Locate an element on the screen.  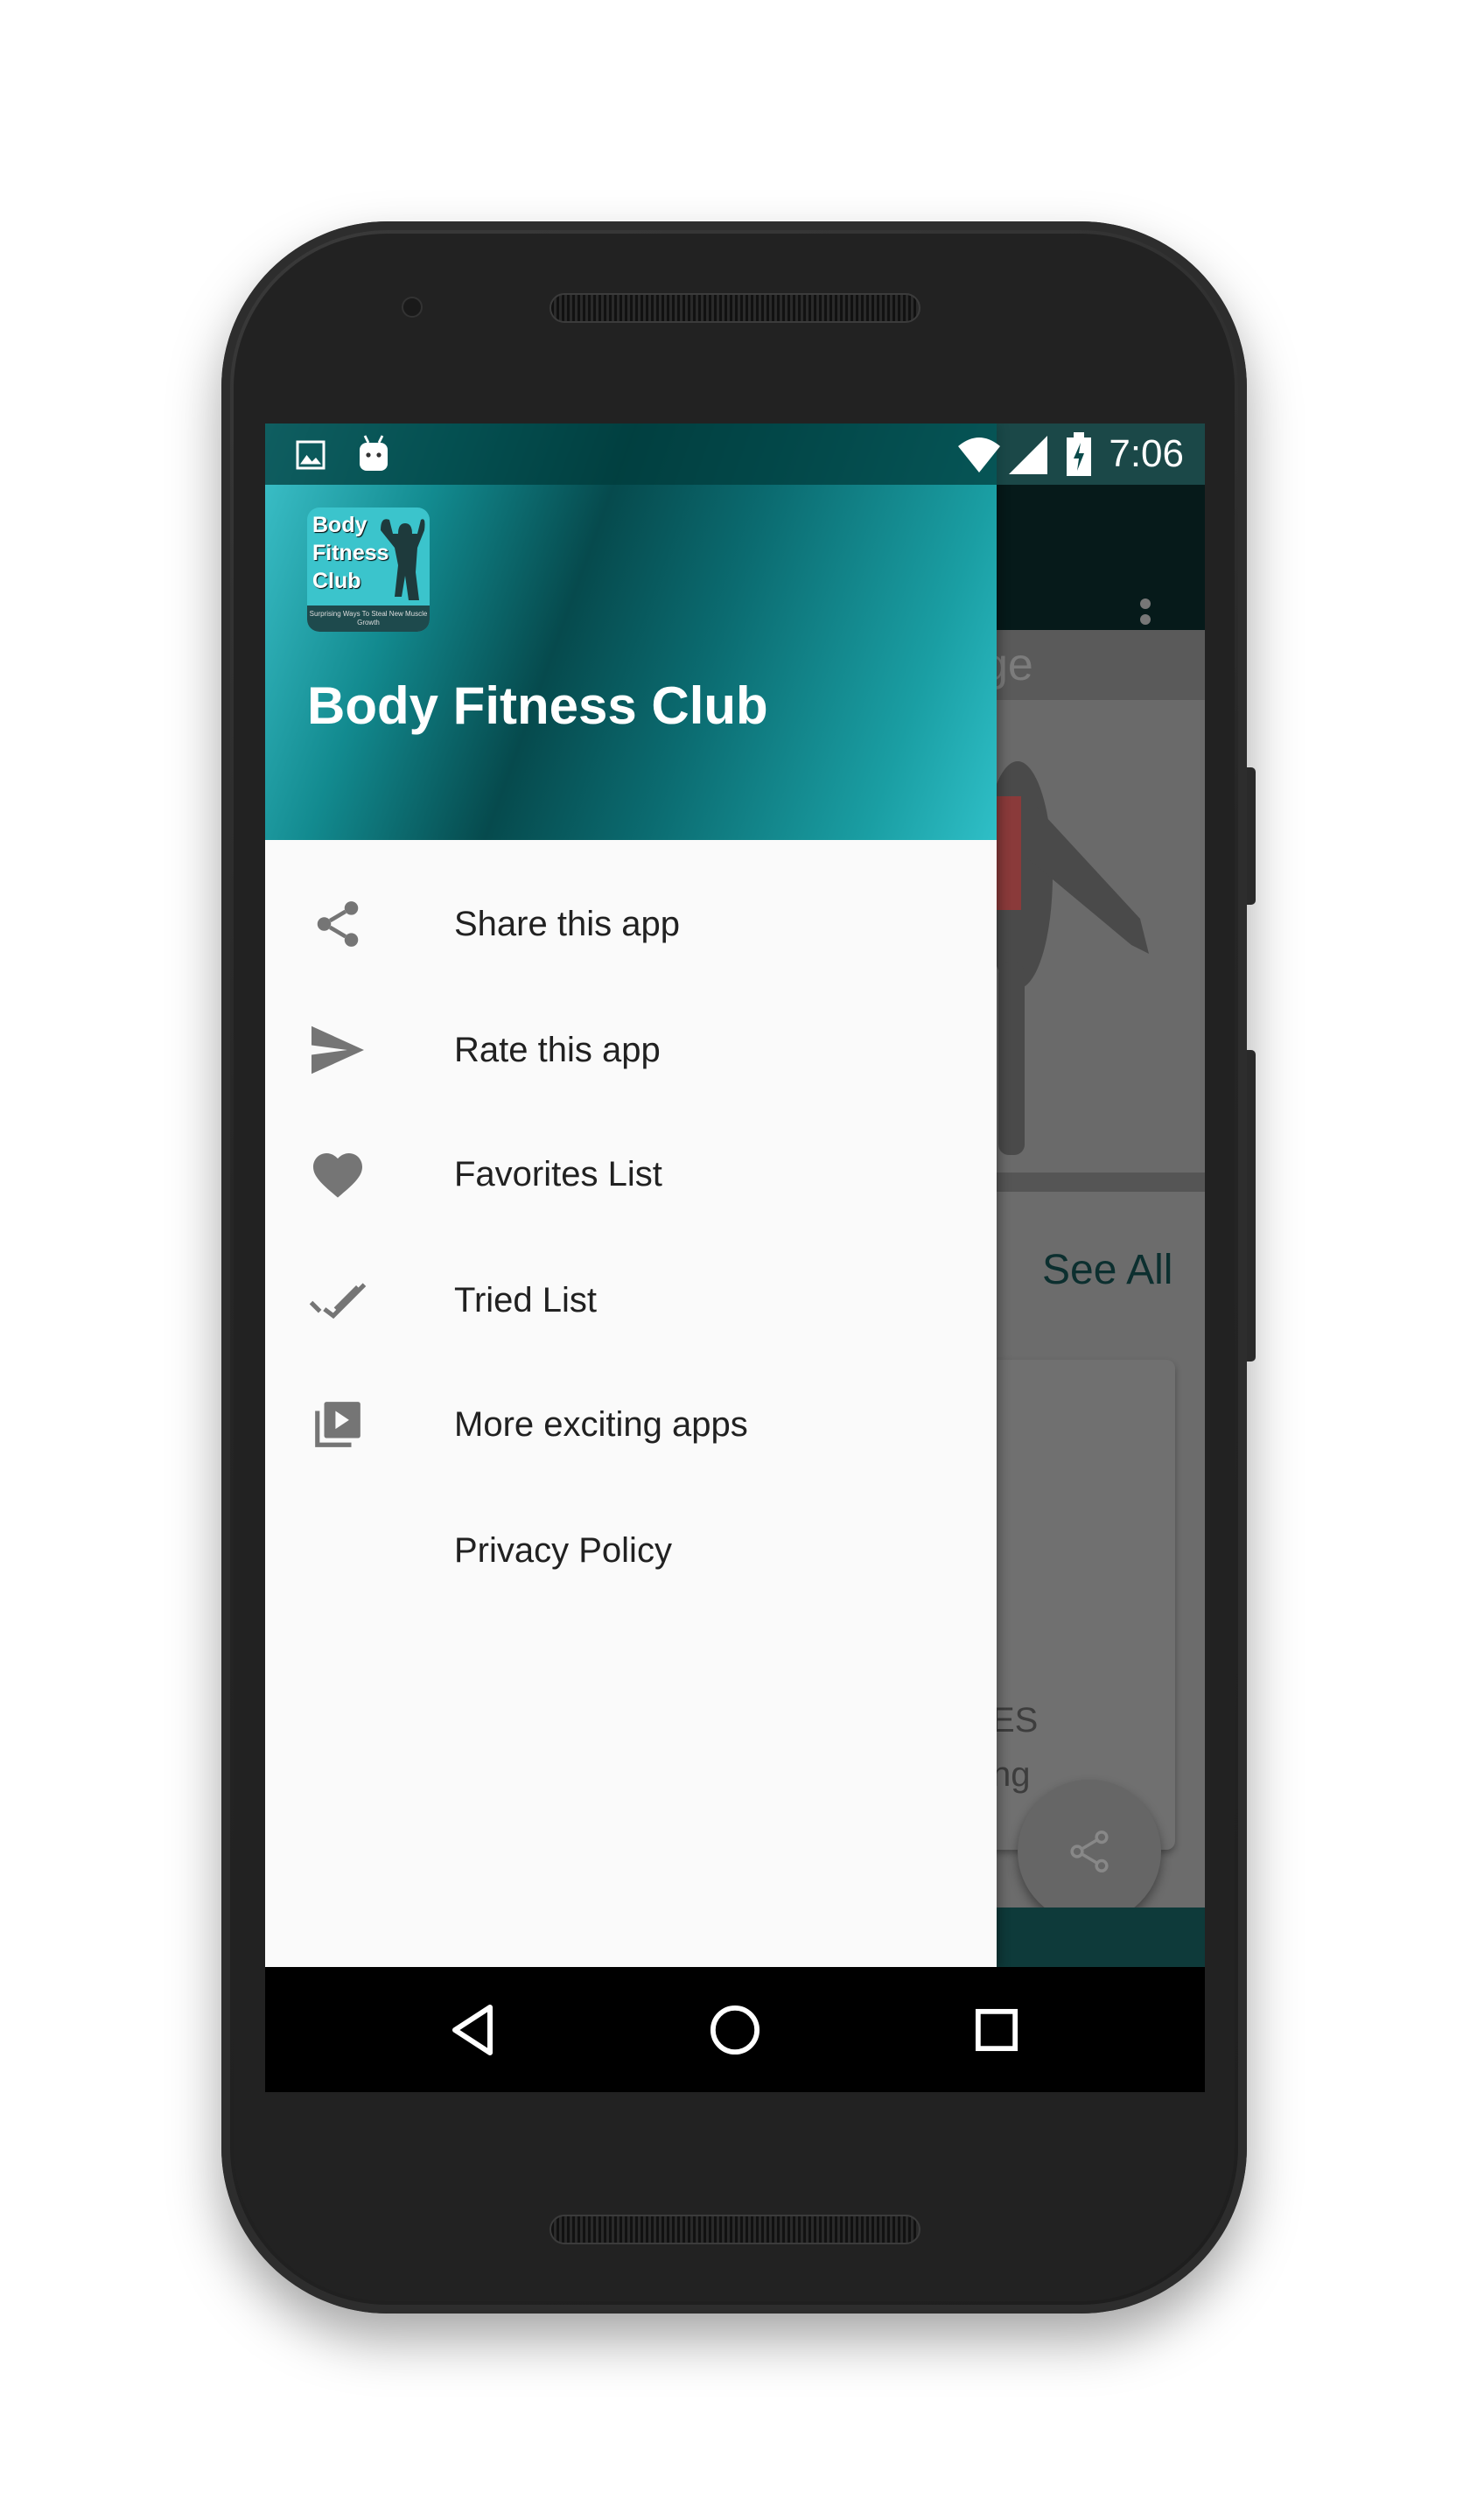
bodybuilder-silhouette is located at coordinates (403, 559).